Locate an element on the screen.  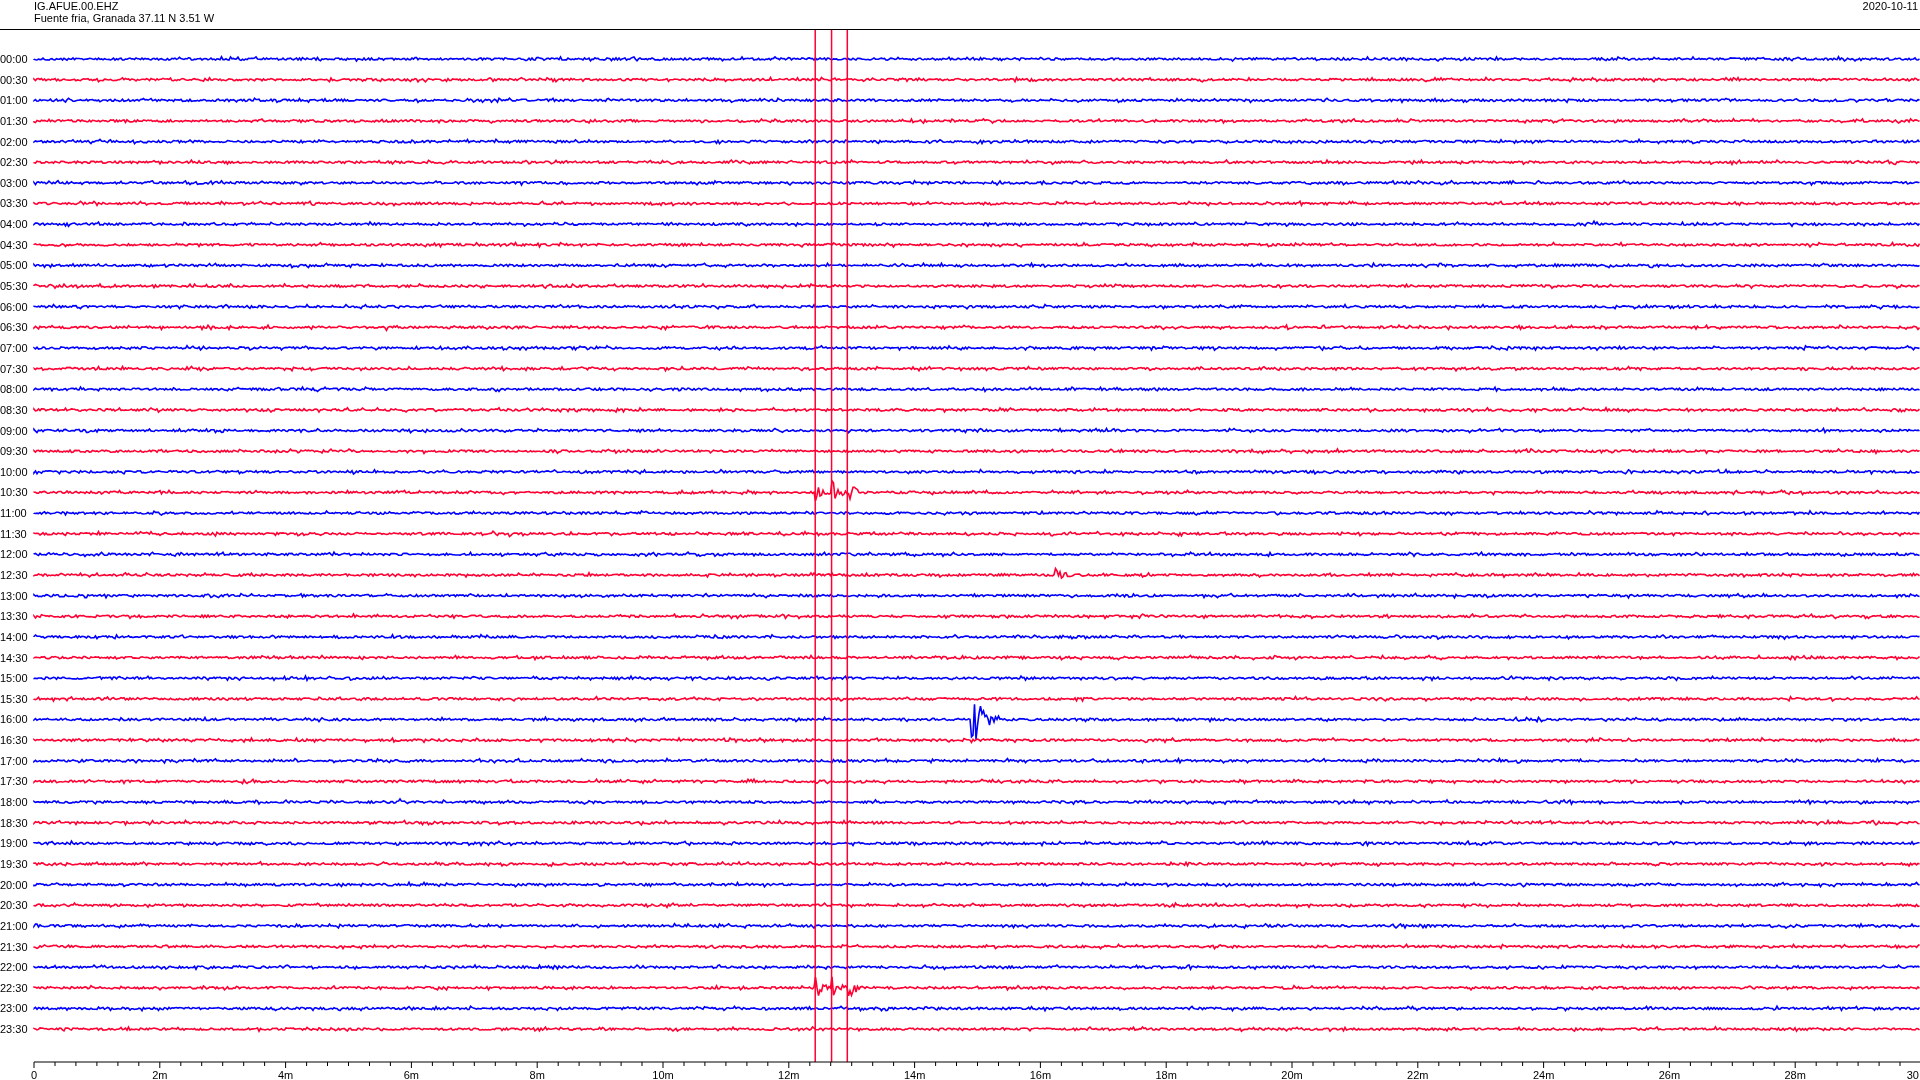
time-label: 20:00 is located at coordinates (14, 884).